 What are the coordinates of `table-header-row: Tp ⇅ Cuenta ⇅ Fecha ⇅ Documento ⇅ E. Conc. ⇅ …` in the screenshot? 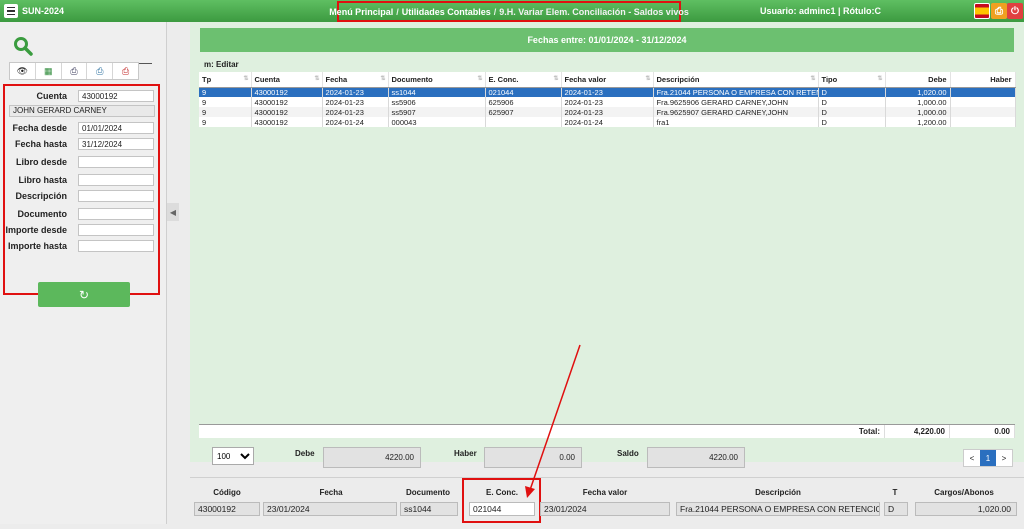 It's located at (607, 80).